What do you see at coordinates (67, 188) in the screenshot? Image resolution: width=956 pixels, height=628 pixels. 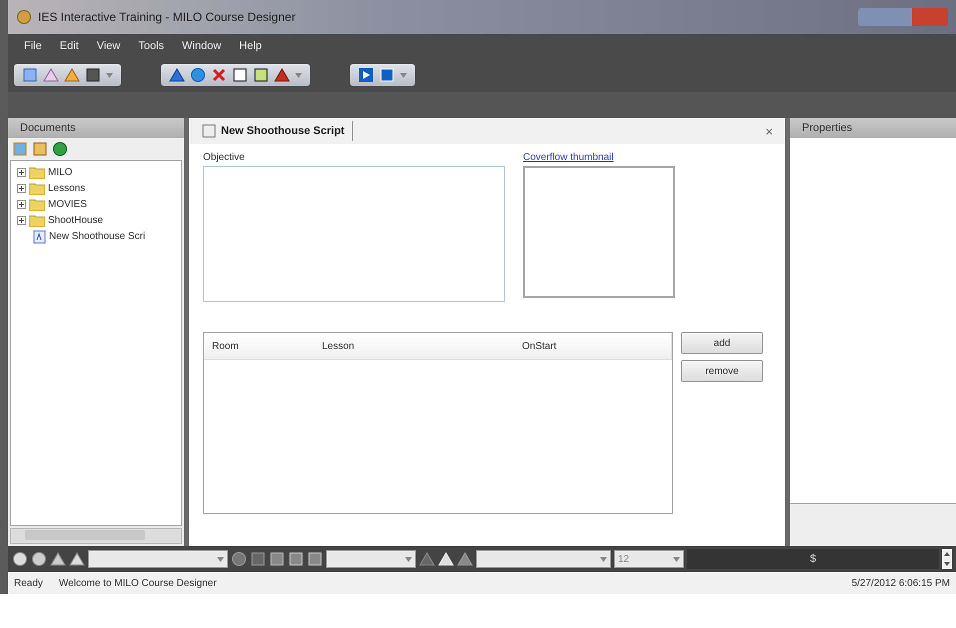 I see `tree-item: Lessons` at bounding box center [67, 188].